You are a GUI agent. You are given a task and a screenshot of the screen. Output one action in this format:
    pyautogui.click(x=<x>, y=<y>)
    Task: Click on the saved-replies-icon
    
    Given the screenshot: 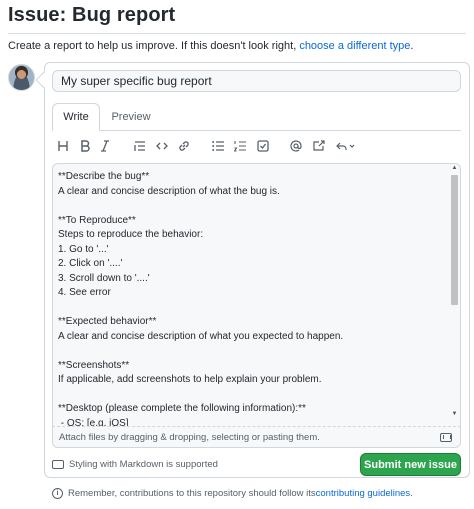 What is the action you would take?
    pyautogui.click(x=346, y=146)
    